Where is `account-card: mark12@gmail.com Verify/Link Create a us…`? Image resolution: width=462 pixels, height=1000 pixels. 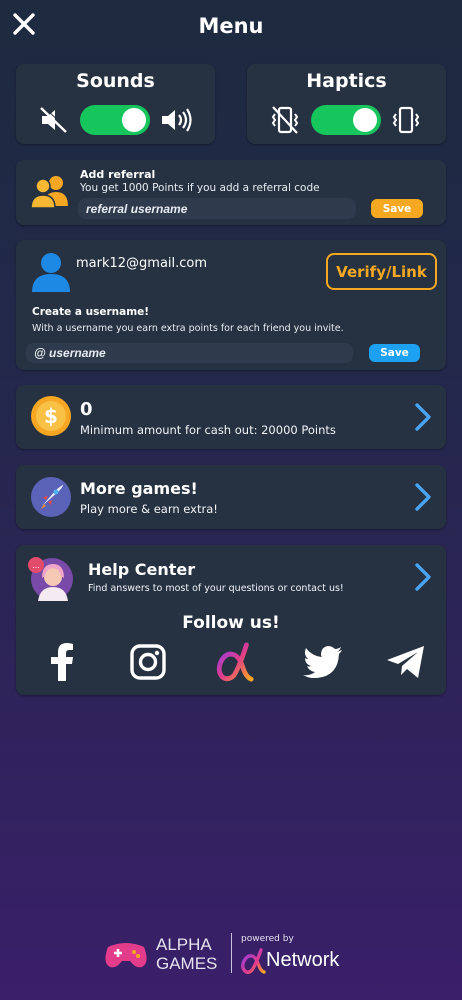 account-card: mark12@gmail.com Verify/Link Create a us… is located at coordinates (231, 305).